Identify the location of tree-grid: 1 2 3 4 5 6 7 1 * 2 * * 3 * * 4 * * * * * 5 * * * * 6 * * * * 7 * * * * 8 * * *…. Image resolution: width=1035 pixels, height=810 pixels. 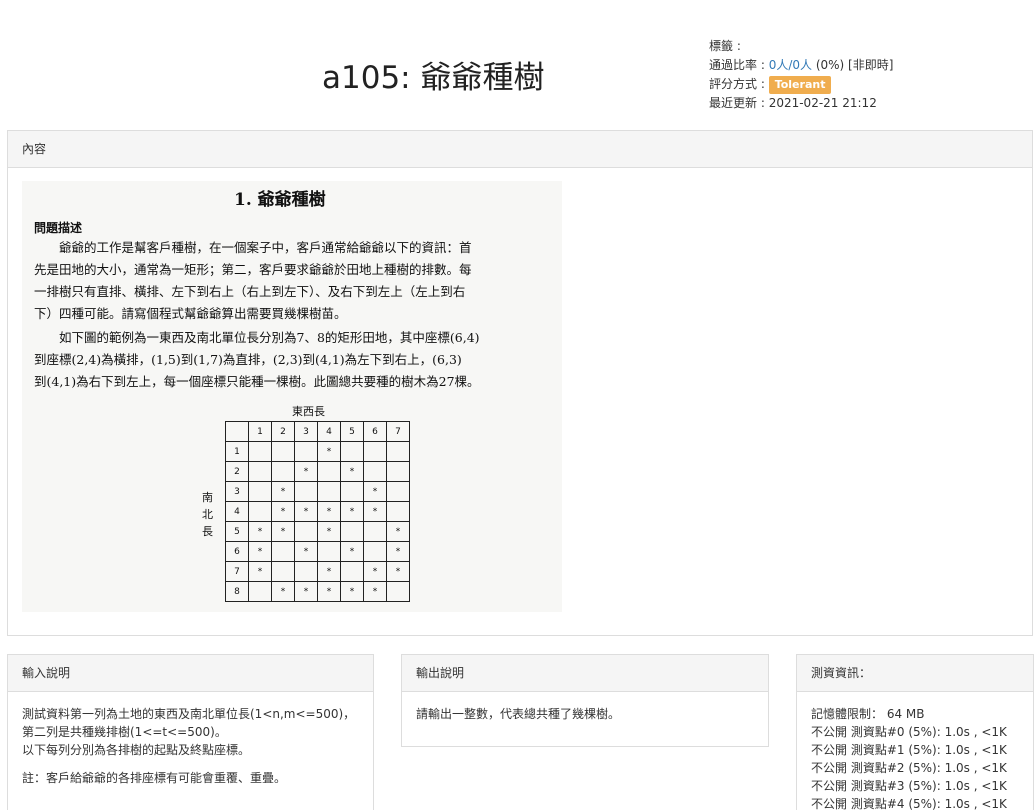
(317, 511).